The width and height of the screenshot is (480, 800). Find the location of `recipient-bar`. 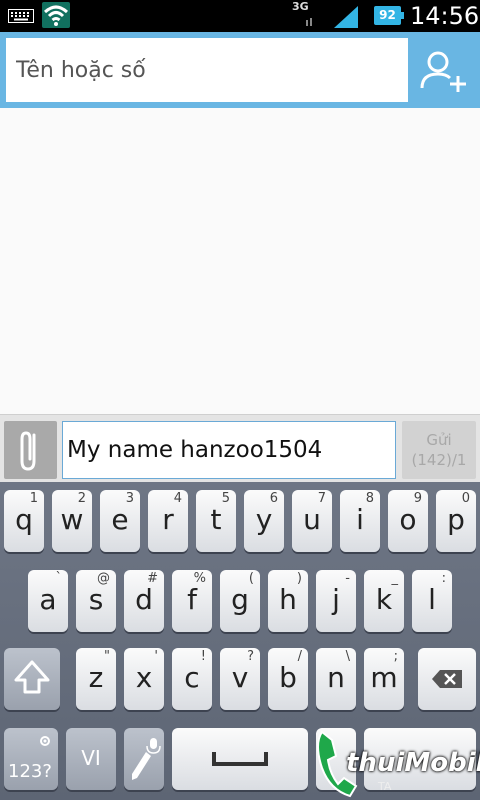

recipient-bar is located at coordinates (240, 70).